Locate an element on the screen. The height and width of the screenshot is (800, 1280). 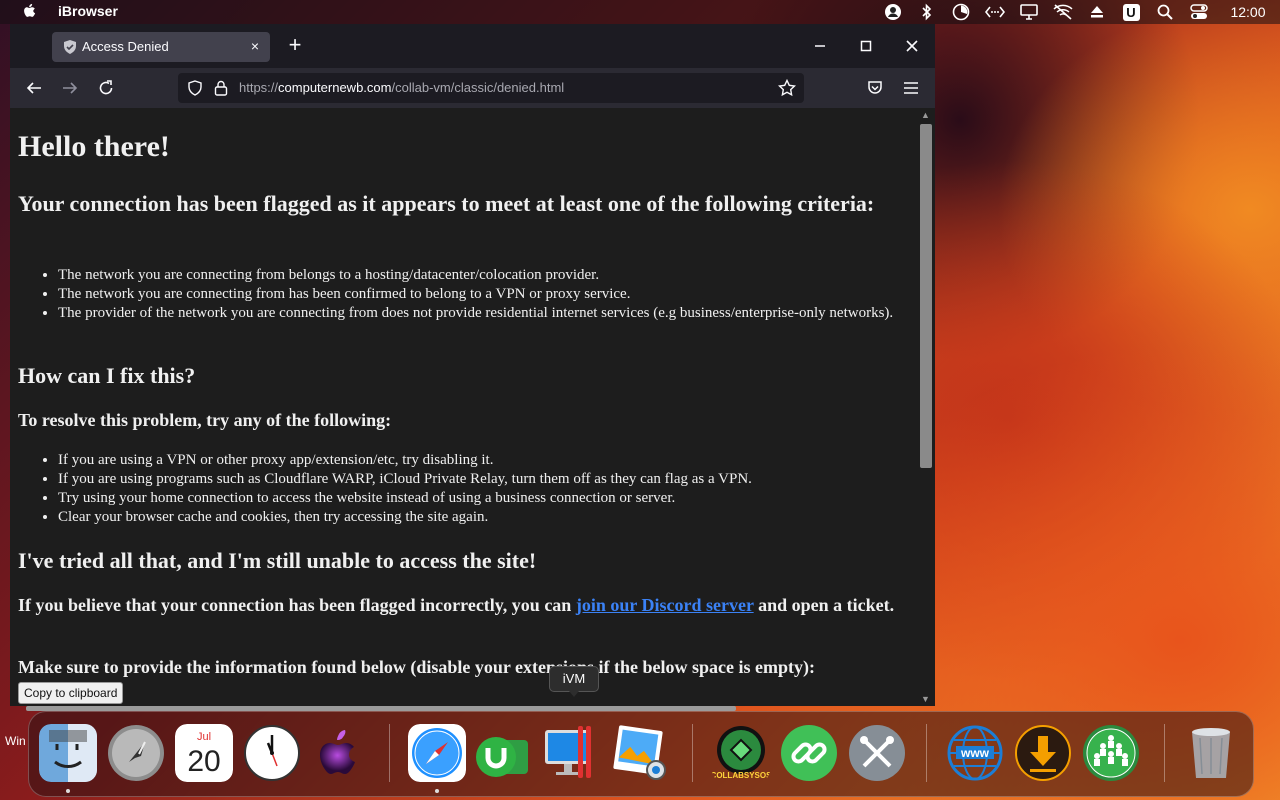
clock-app-icon is located at coordinates (272, 753).